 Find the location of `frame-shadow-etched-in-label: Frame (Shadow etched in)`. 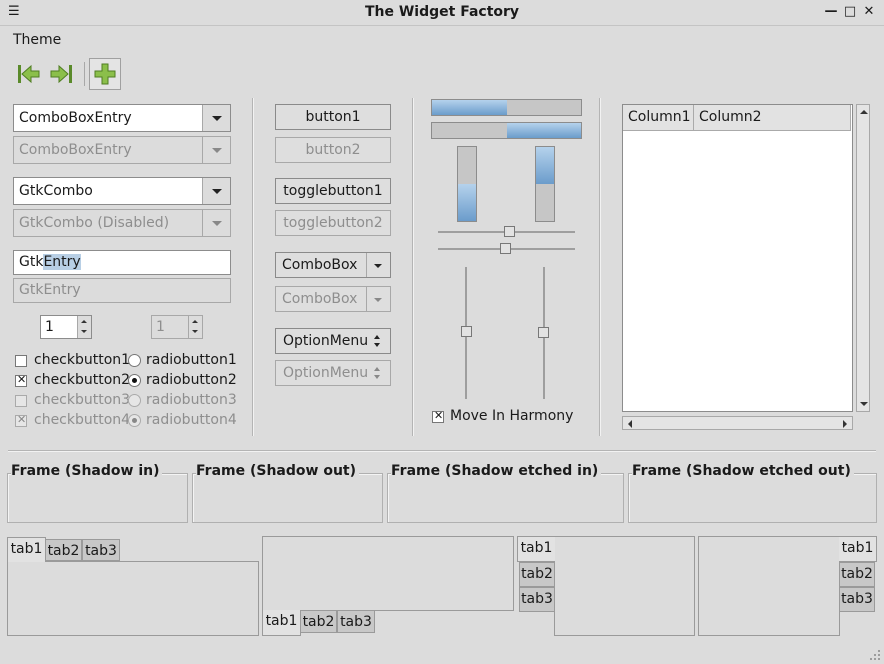

frame-shadow-etched-in-label: Frame (Shadow etched in) is located at coordinates (496, 471).